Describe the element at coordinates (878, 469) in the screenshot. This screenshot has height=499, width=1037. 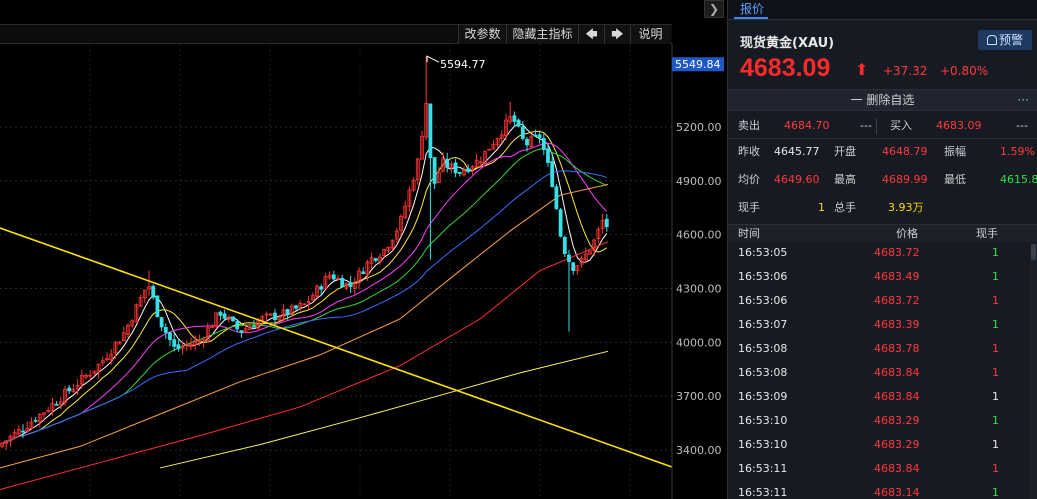
I see `trade-row: 16:53:11 4683.84 1` at that location.